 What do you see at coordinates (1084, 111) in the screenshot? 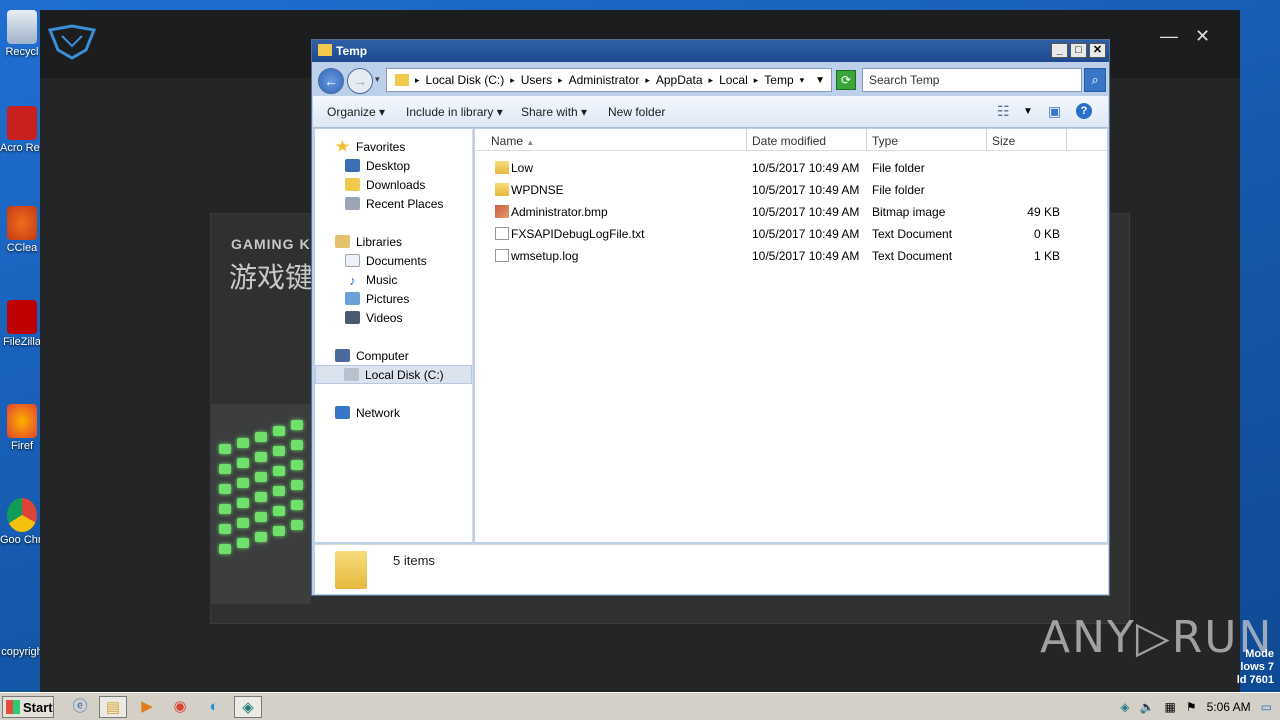
I see `help-icon: ?` at bounding box center [1084, 111].